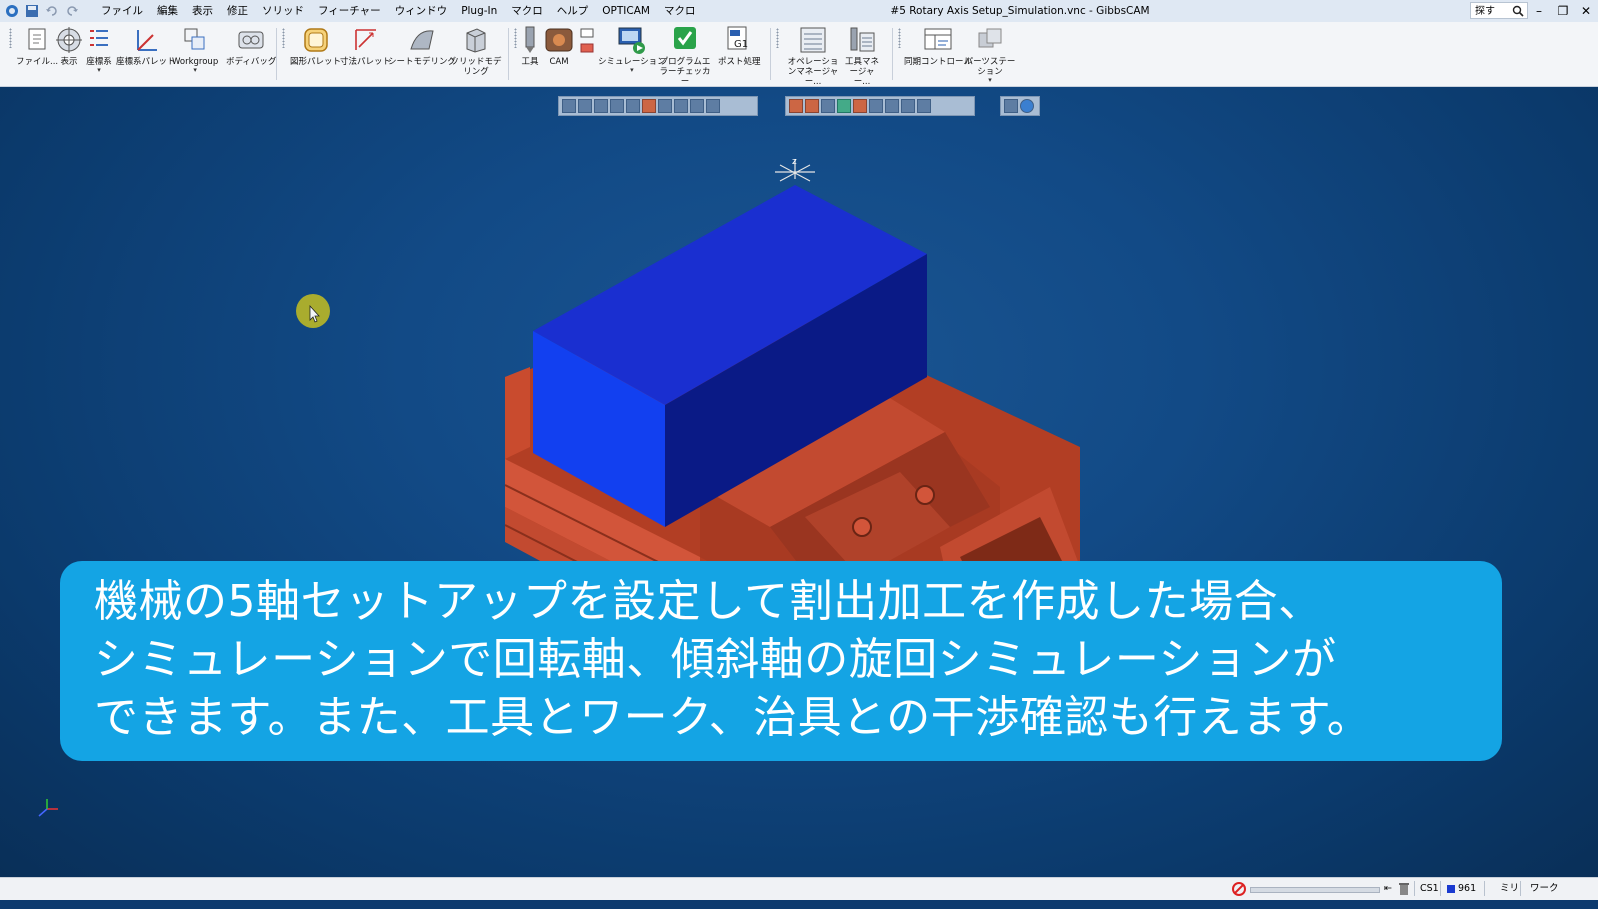 Image resolution: width=1598 pixels, height=909 pixels. I want to click on workgroup-dropdown-icon: ▾, so click(195, 70).